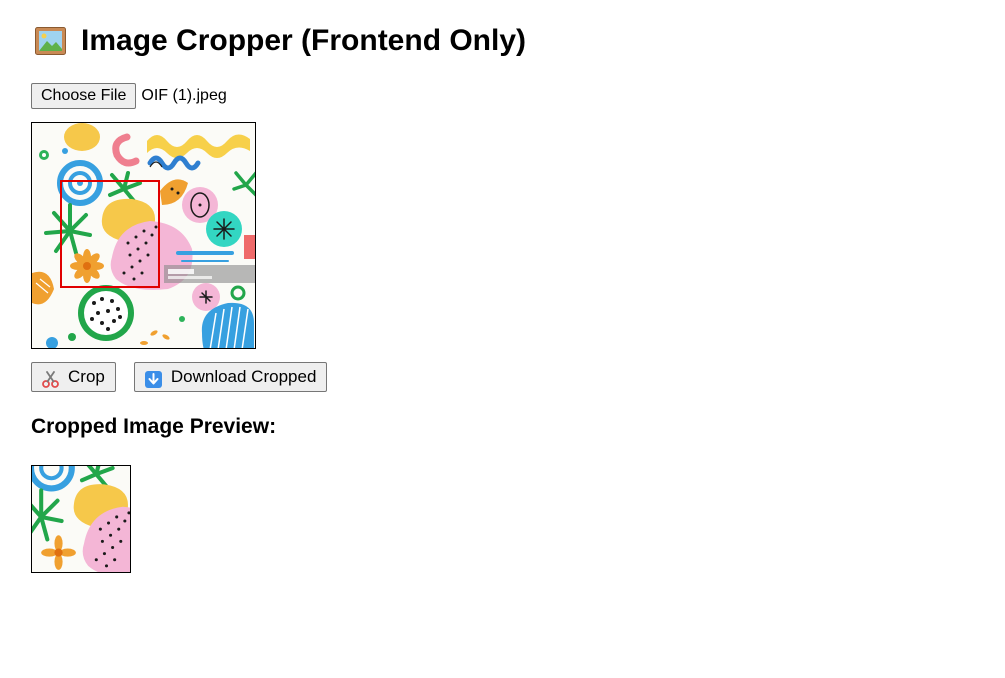 Image resolution: width=1005 pixels, height=678 pixels. Describe the element at coordinates (84, 96) in the screenshot. I see `choose-file-button: Choose File` at that location.